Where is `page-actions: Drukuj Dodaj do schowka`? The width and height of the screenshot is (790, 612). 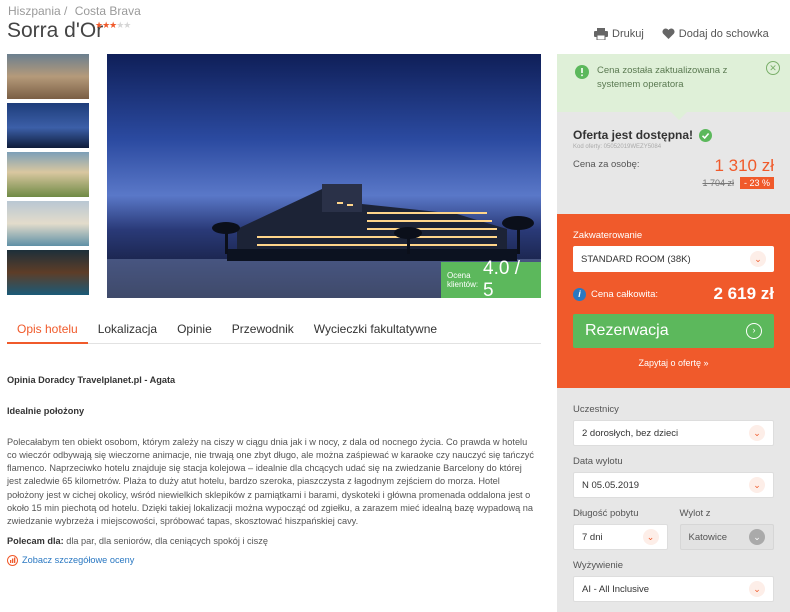
page-actions: Drukuj Dodaj do schowka is located at coordinates (681, 34).